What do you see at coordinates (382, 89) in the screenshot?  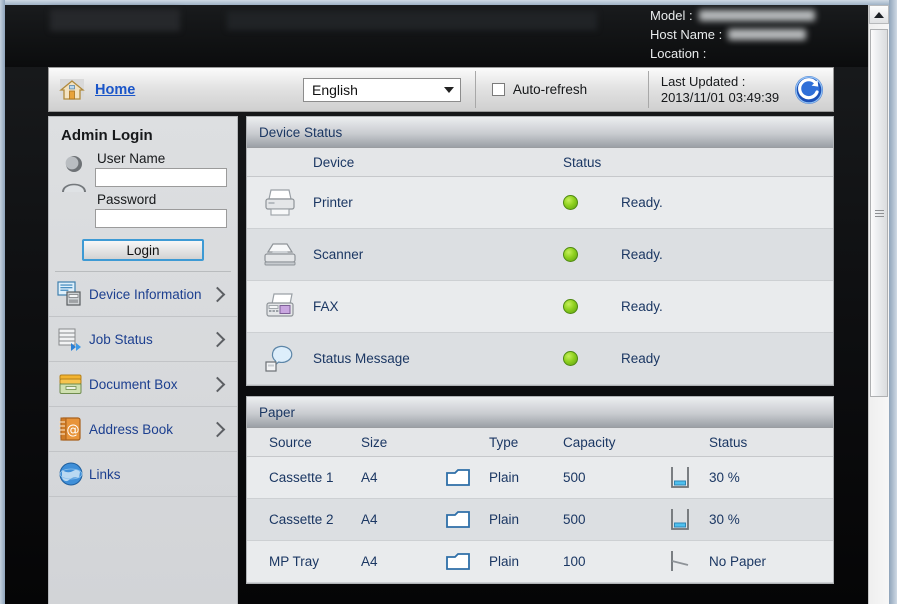 I see `language-select: English` at bounding box center [382, 89].